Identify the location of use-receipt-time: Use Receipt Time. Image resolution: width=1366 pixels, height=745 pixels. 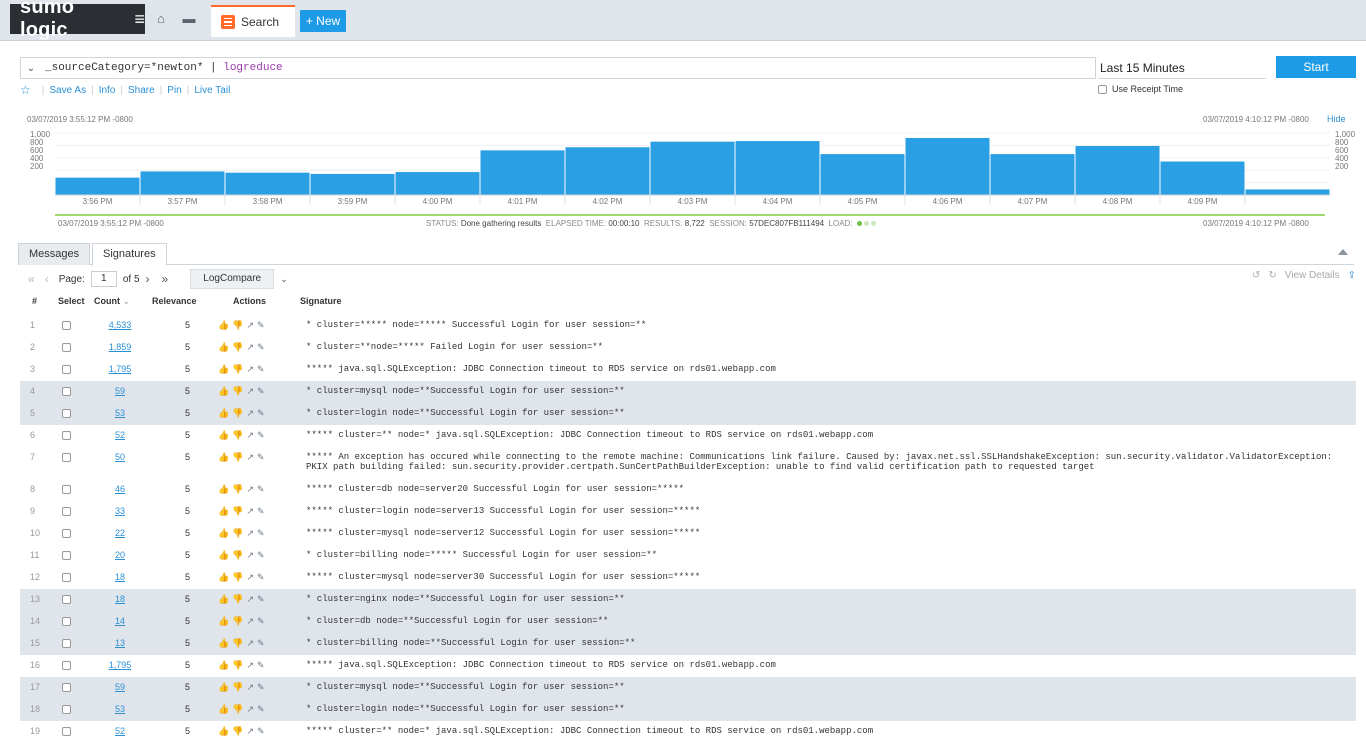
(1140, 89).